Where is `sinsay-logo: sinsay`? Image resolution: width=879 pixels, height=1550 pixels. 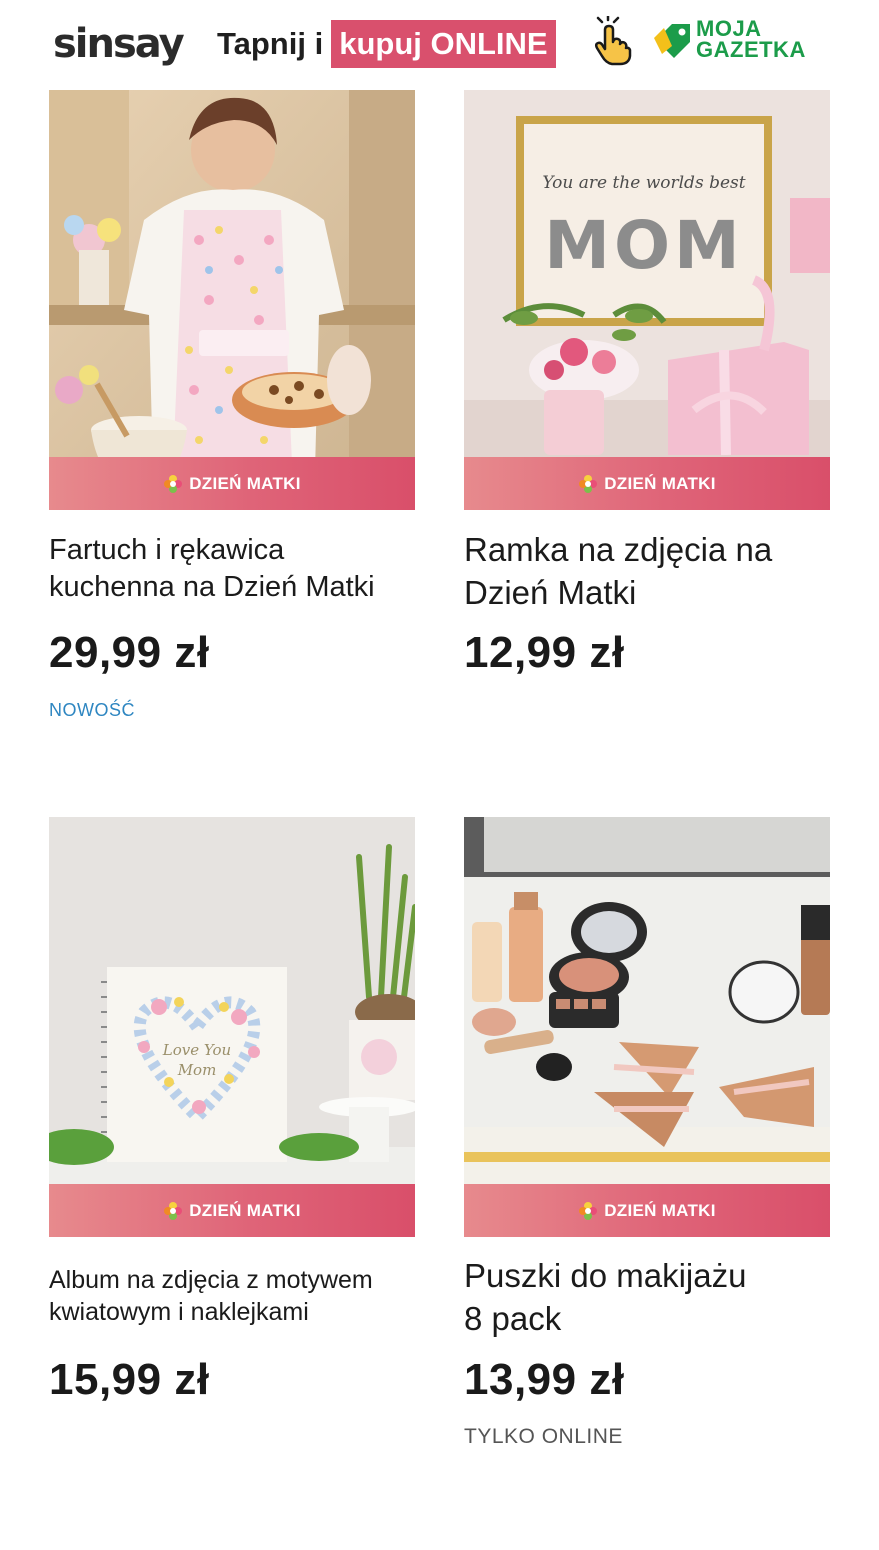
sinsay-logo: sinsay is located at coordinates (119, 44).